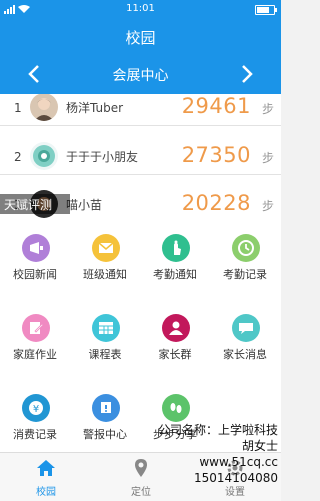 This screenshot has width=320, height=501. What do you see at coordinates (246, 328) in the screenshot?
I see `parent-message-icon` at bounding box center [246, 328].